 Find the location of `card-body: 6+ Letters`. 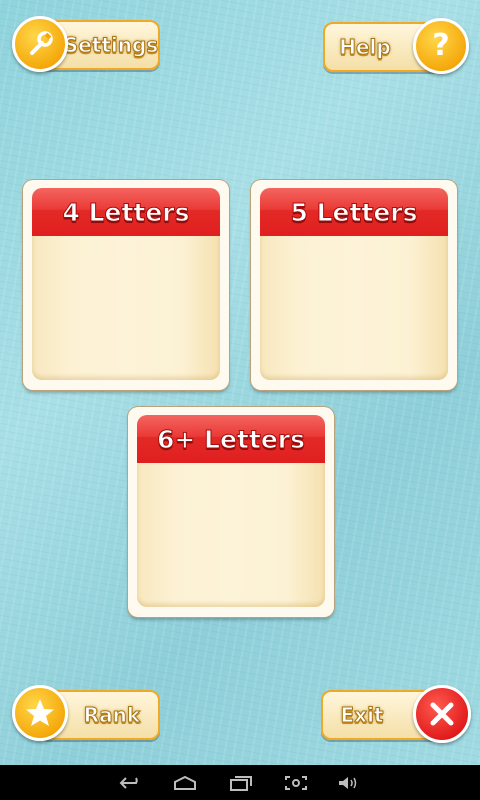

card-body: 6+ Letters is located at coordinates (231, 511).